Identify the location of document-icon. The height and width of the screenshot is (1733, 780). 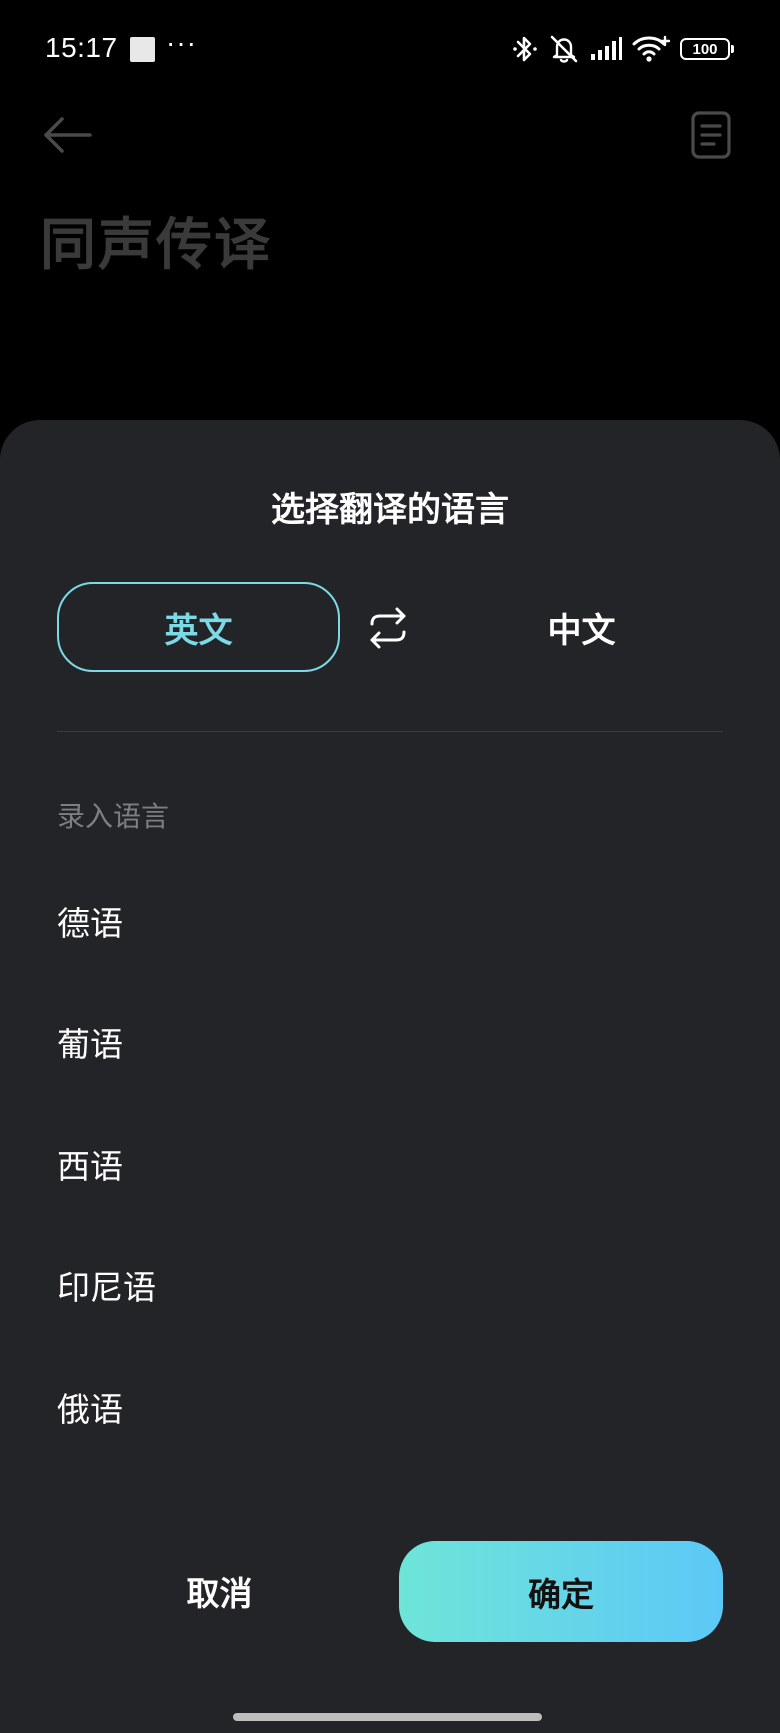
(711, 135).